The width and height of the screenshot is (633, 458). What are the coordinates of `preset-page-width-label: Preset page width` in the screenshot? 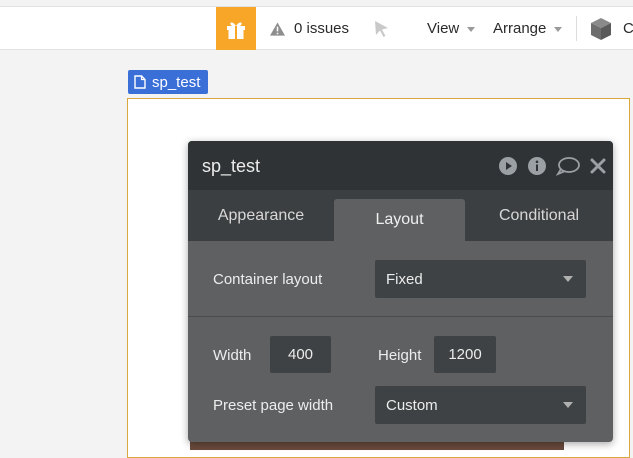 It's located at (273, 405).